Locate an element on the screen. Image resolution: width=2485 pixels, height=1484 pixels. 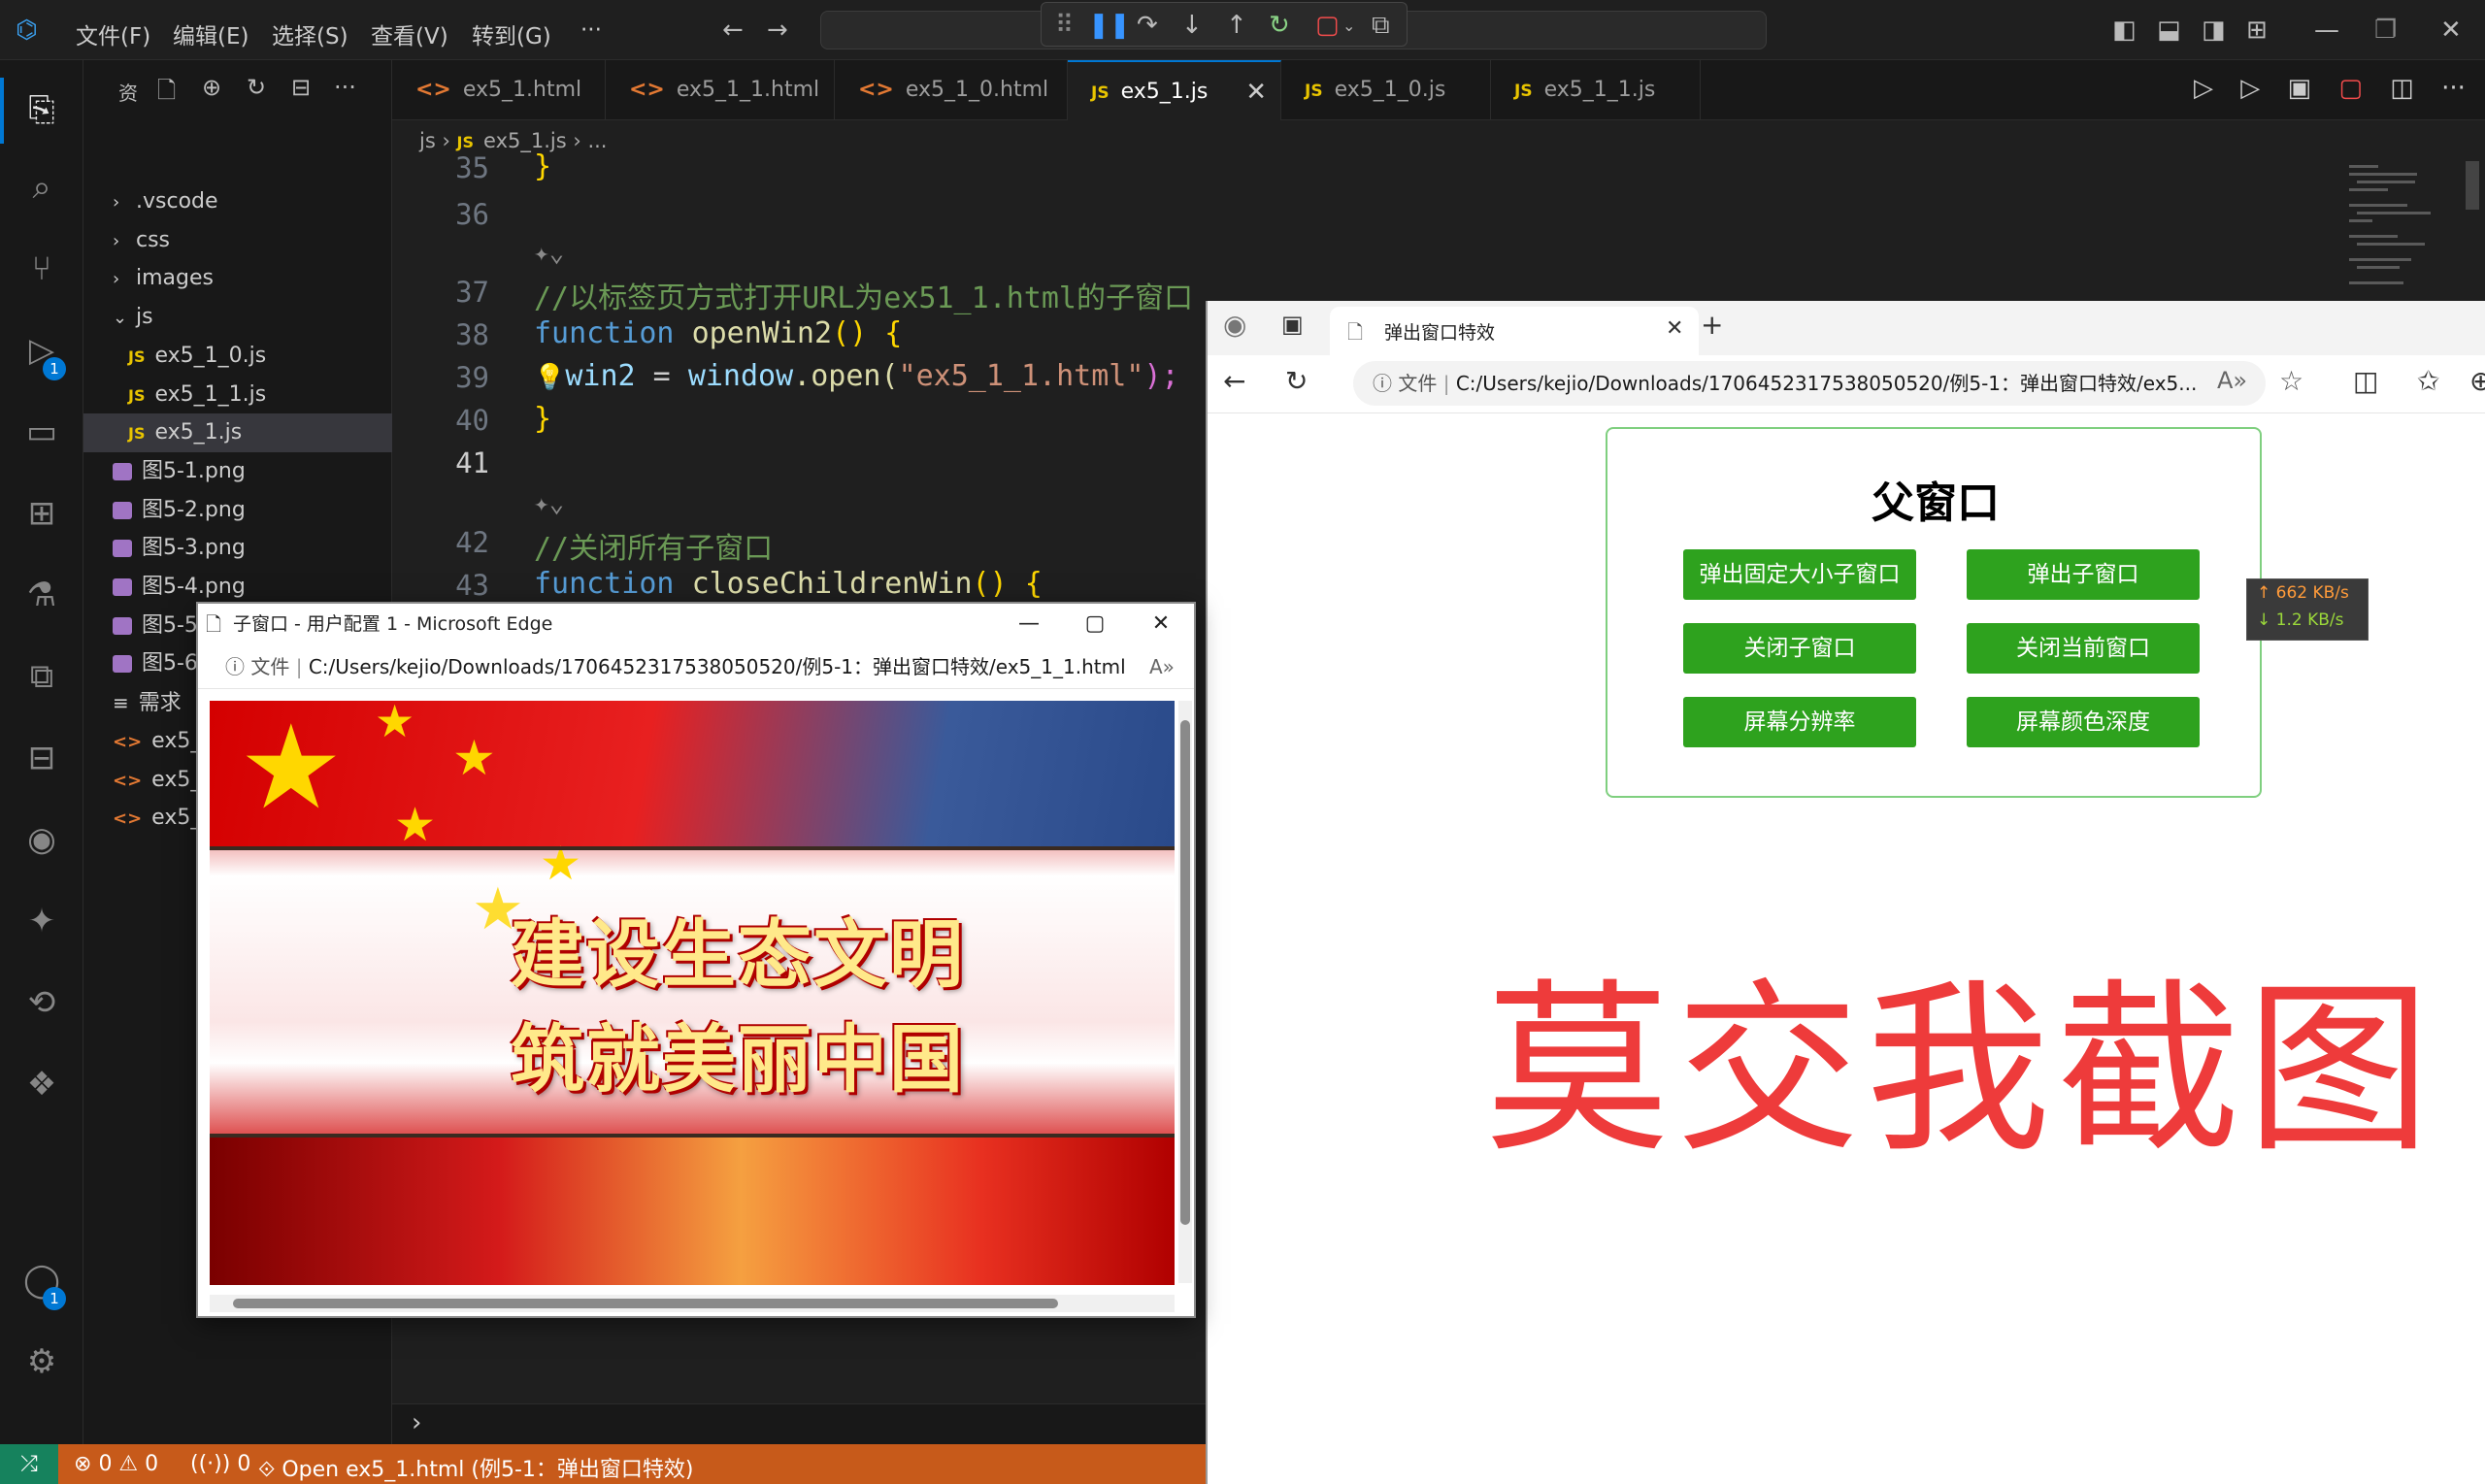
tree-file: JS ex5_1_0.js is located at coordinates (237, 356).